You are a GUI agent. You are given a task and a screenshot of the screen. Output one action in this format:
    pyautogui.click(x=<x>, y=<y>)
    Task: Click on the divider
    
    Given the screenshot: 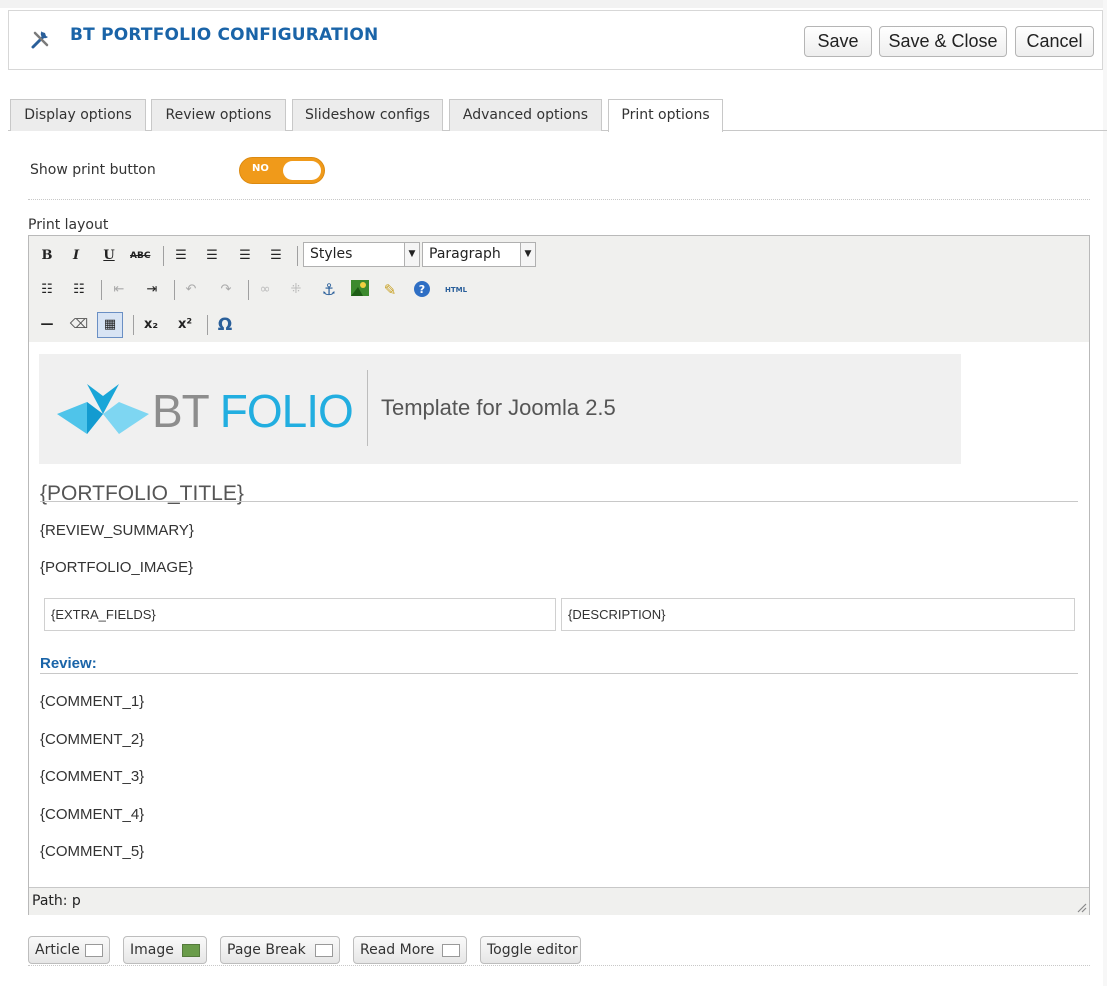 What is the action you would take?
    pyautogui.click(x=559, y=199)
    